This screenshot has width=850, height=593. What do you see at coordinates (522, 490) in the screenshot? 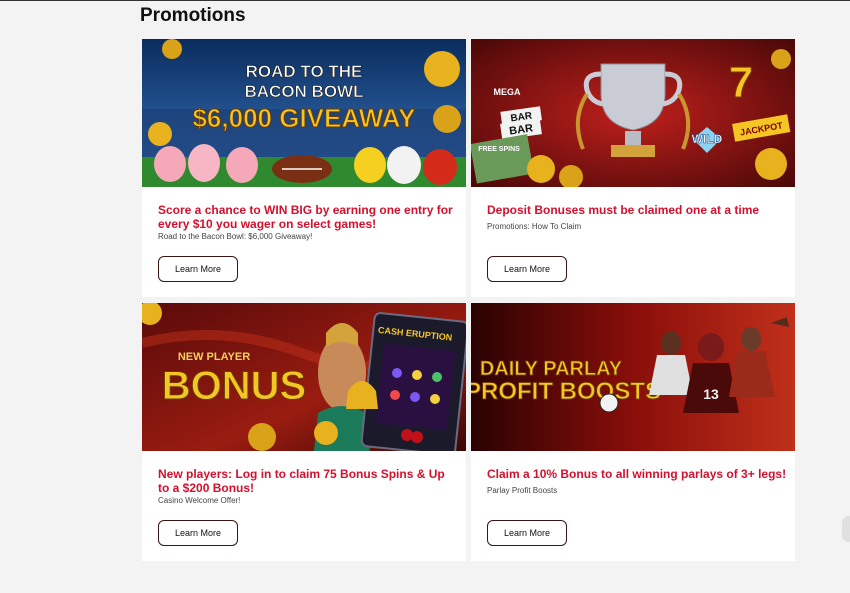
I see `promo-subtitle: Parlay Profit Boosts` at bounding box center [522, 490].